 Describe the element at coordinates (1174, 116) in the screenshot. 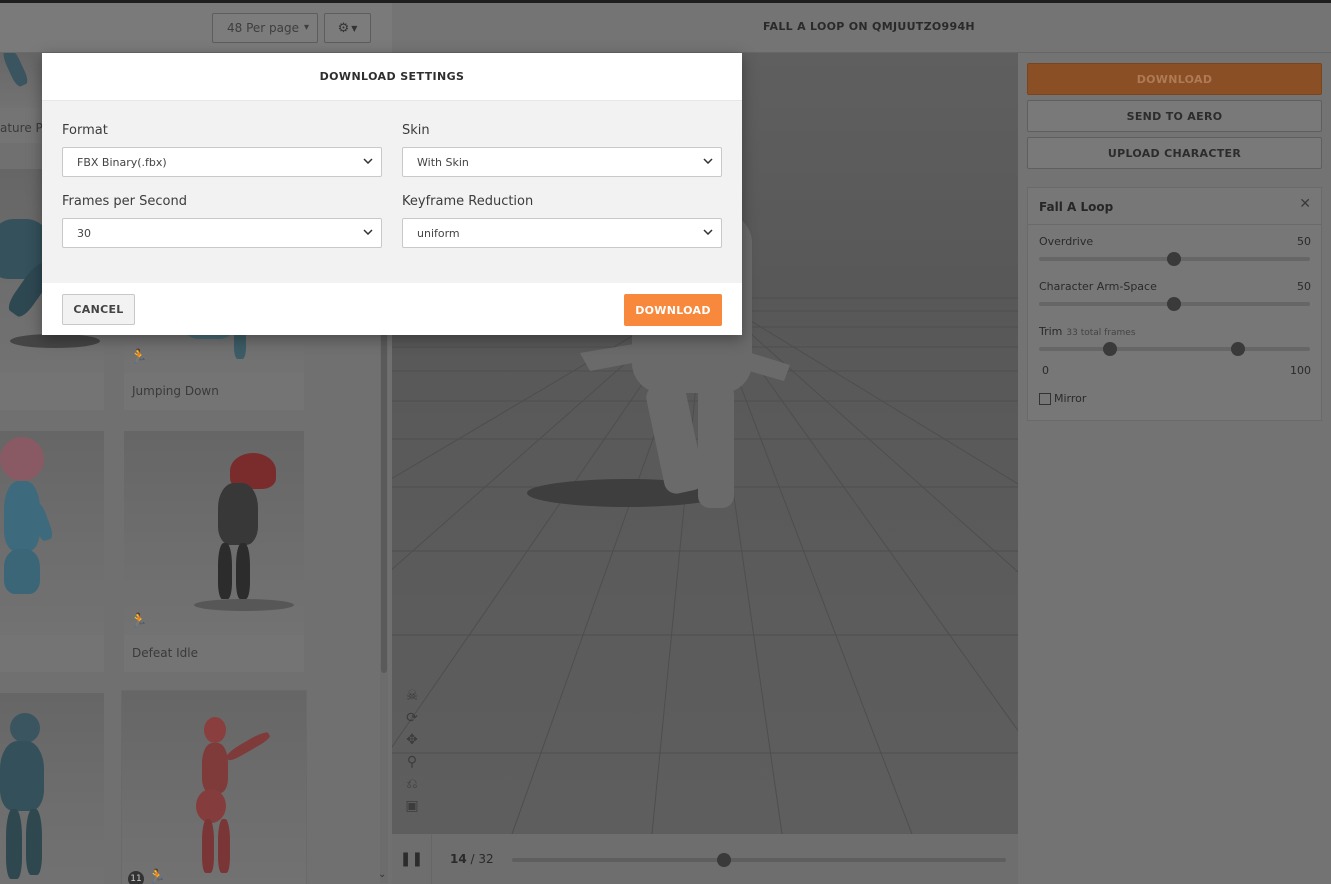

I see `send-to-aero-button: SEND TO AERO` at that location.